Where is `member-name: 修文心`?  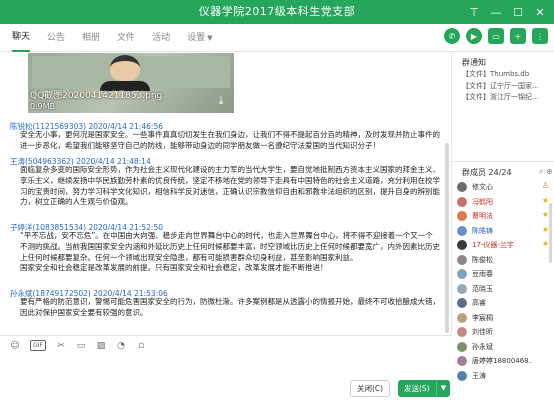
member-name: 修文心 is located at coordinates (482, 187).